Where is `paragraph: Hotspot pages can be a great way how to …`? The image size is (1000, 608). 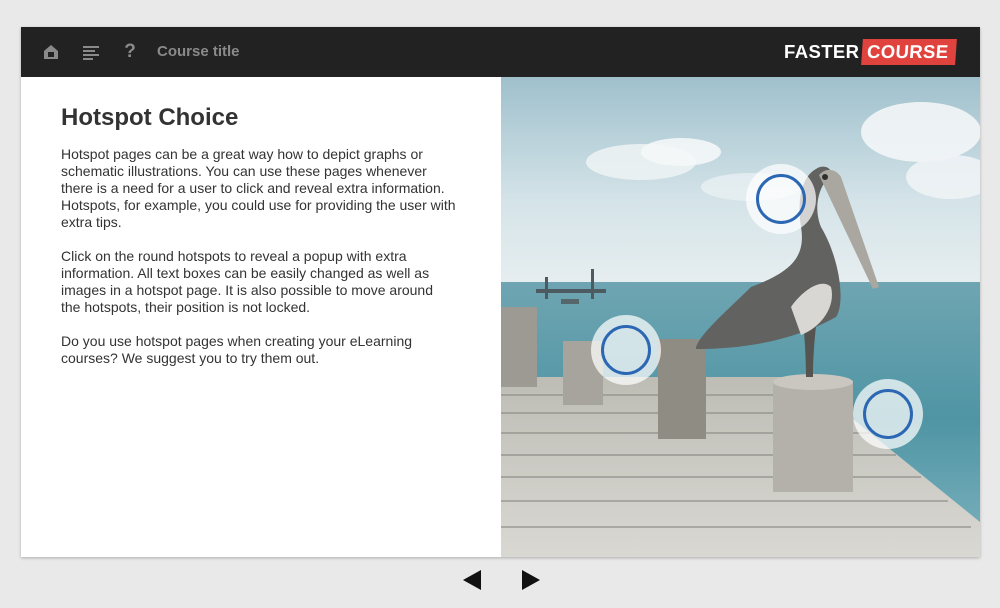
paragraph: Hotspot pages can be a great way how to … is located at coordinates (258, 188).